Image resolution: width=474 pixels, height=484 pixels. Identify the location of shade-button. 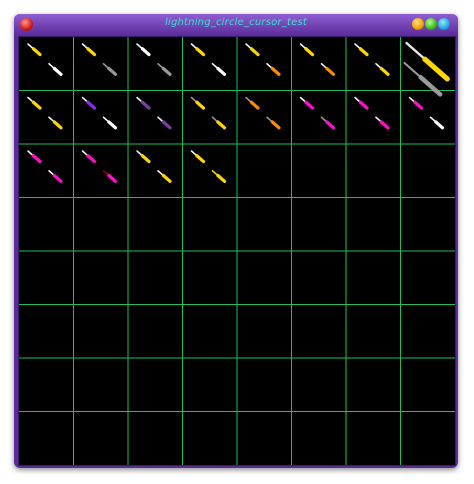
(444, 24).